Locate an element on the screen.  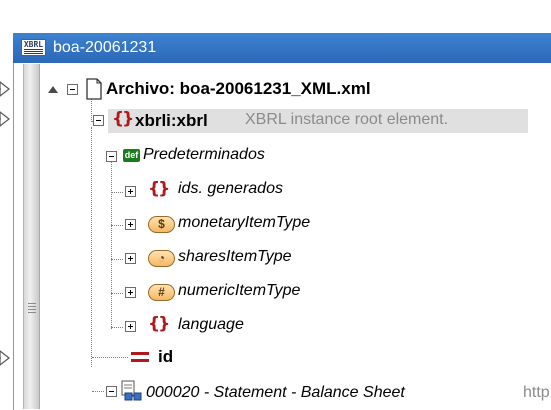
def-badge-icon: def is located at coordinates (131, 155).